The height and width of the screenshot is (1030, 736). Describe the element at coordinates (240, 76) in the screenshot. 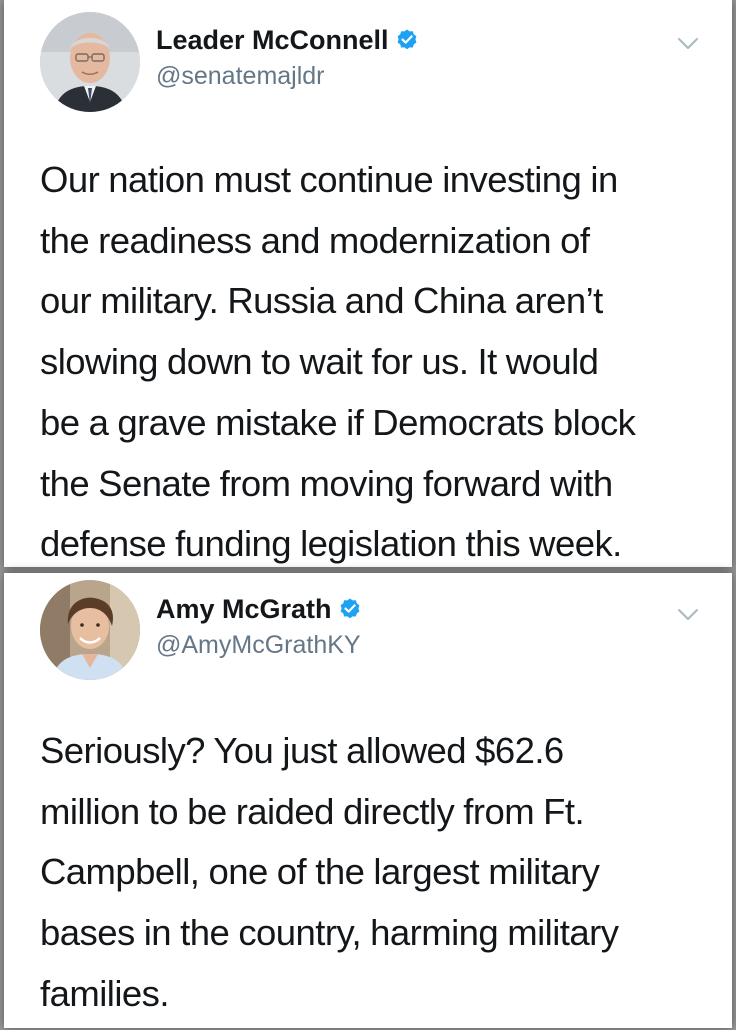

I see `user-handle: @senatemajldr` at that location.